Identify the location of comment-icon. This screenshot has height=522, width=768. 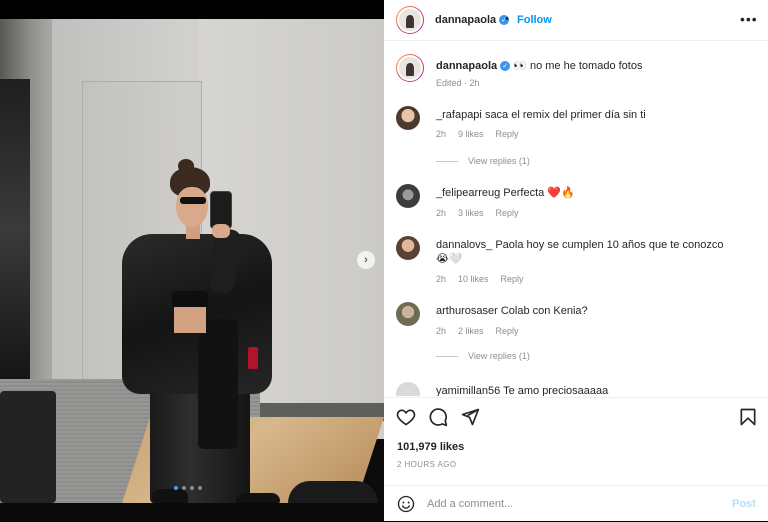
(438, 417).